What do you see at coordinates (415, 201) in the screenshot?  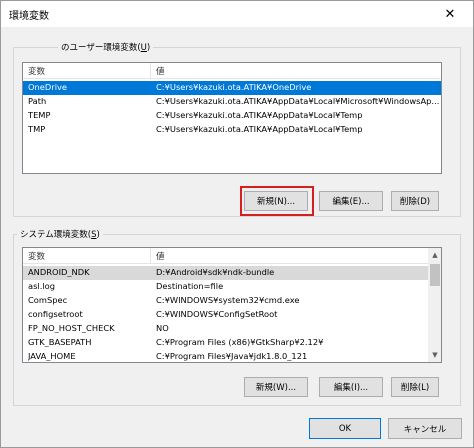 I see `user-delete-button: 削除(D)` at bounding box center [415, 201].